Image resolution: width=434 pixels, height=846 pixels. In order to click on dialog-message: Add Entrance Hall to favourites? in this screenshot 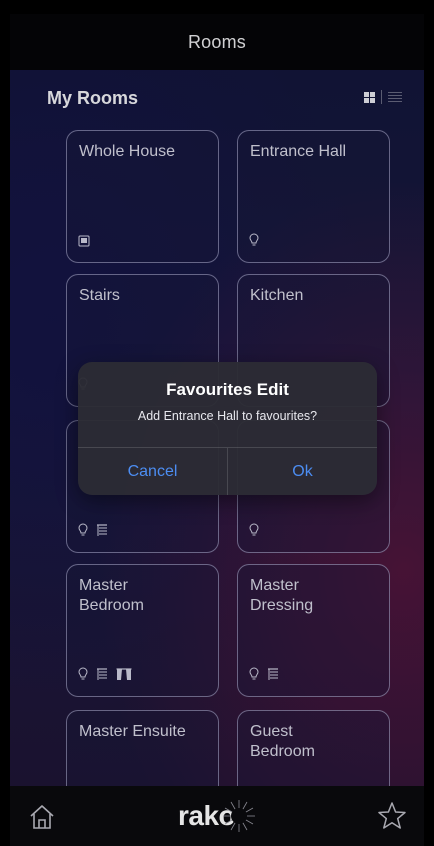, I will do `click(227, 416)`.